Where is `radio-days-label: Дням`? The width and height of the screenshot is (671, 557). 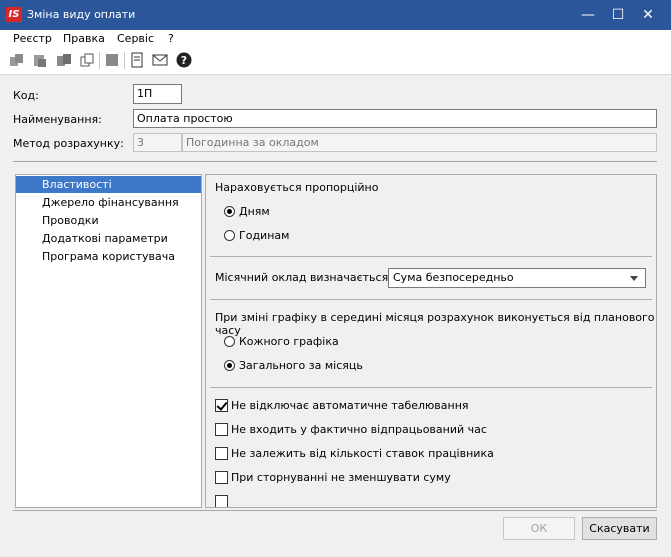
radio-days-label: Дням is located at coordinates (254, 211).